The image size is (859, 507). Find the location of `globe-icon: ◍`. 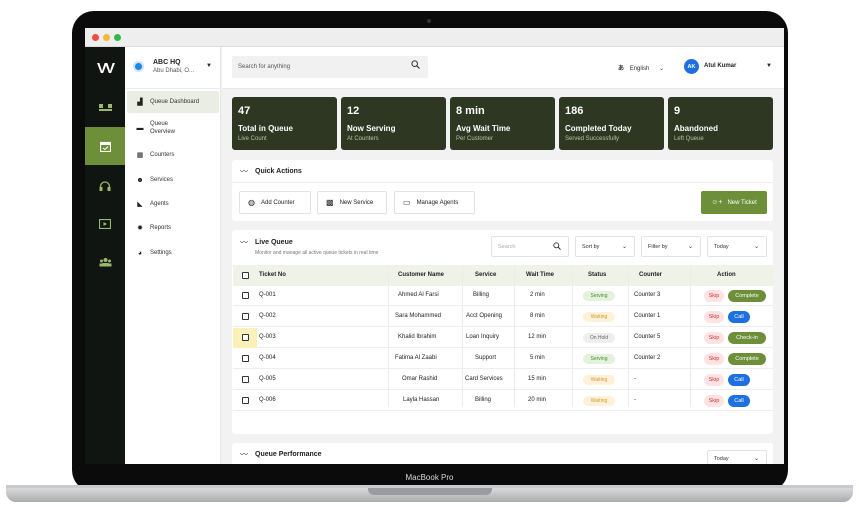

globe-icon: ◍ is located at coordinates (251, 202).